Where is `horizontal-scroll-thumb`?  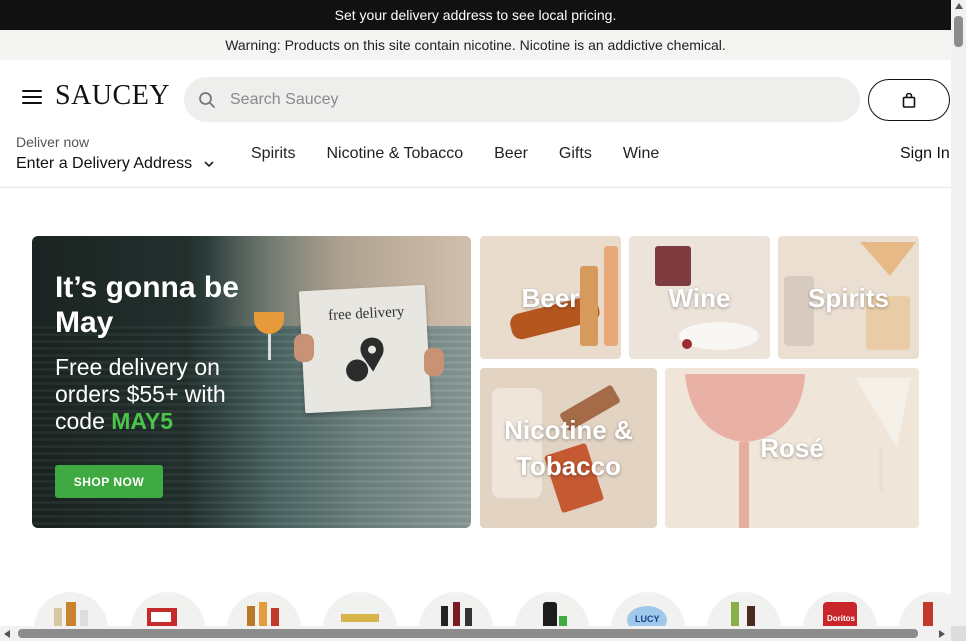 horizontal-scroll-thumb is located at coordinates (468, 633).